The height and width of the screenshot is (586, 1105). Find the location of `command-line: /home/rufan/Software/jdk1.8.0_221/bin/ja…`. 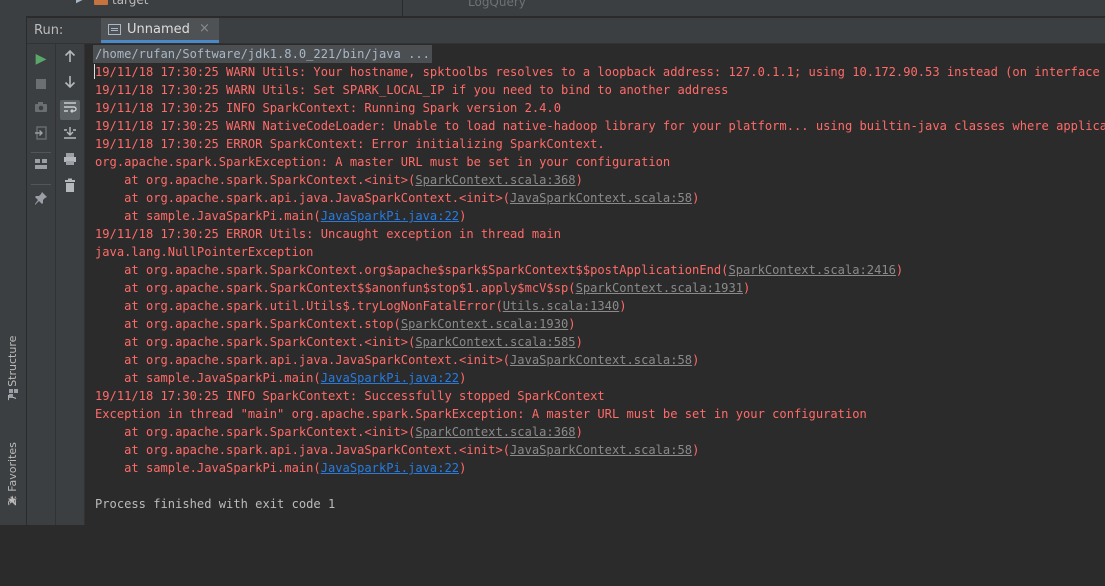

command-line: /home/rufan/Software/jdk1.8.0_221/bin/ja… is located at coordinates (262, 54).